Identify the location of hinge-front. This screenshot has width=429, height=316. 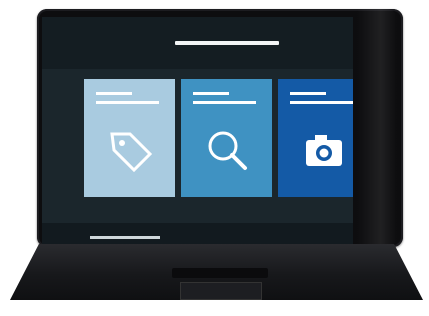
(221, 291).